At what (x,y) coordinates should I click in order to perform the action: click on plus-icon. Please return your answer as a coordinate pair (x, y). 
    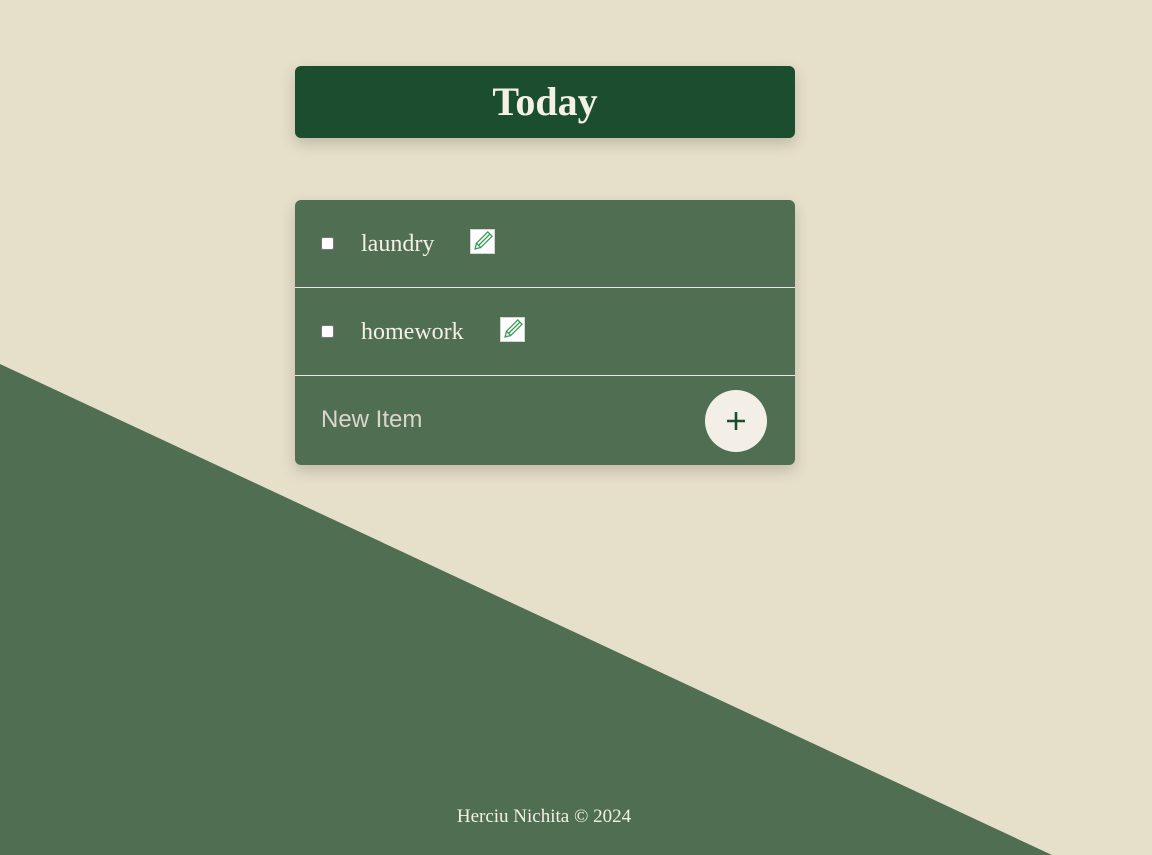
    Looking at the image, I should click on (736, 421).